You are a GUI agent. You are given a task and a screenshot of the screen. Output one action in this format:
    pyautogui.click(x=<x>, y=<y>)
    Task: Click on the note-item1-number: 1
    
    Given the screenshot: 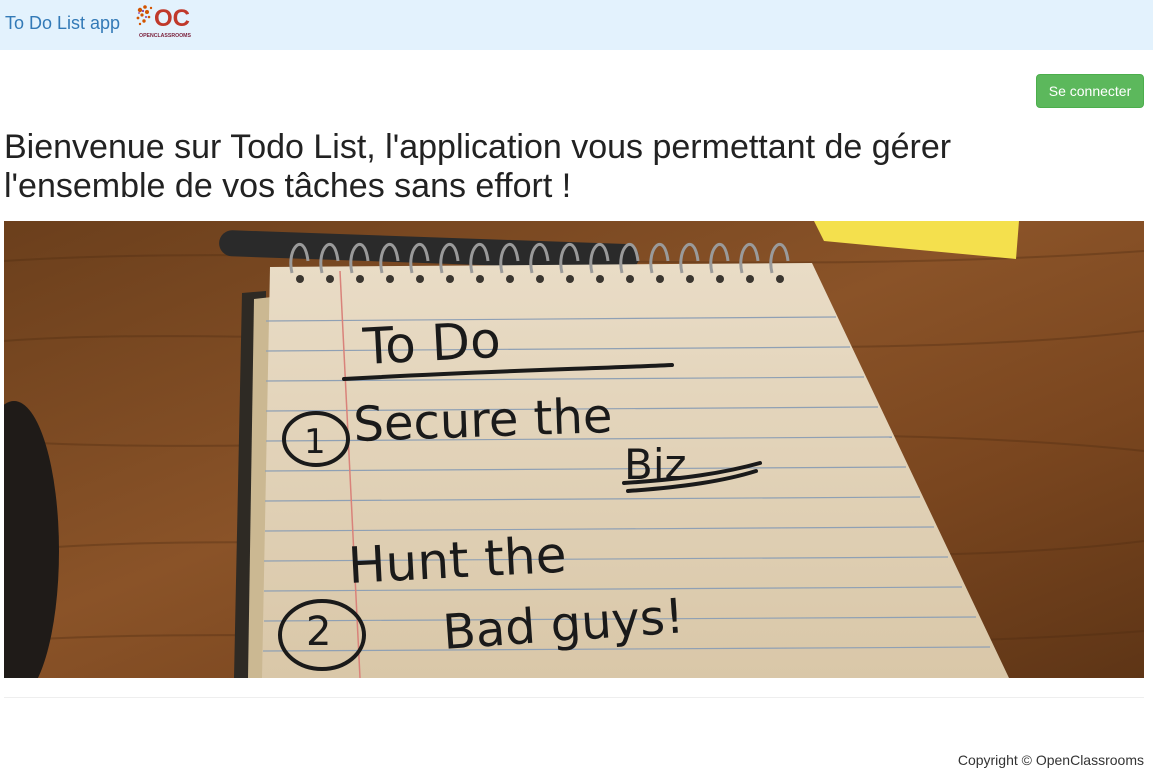 What is the action you would take?
    pyautogui.click(x=315, y=442)
    